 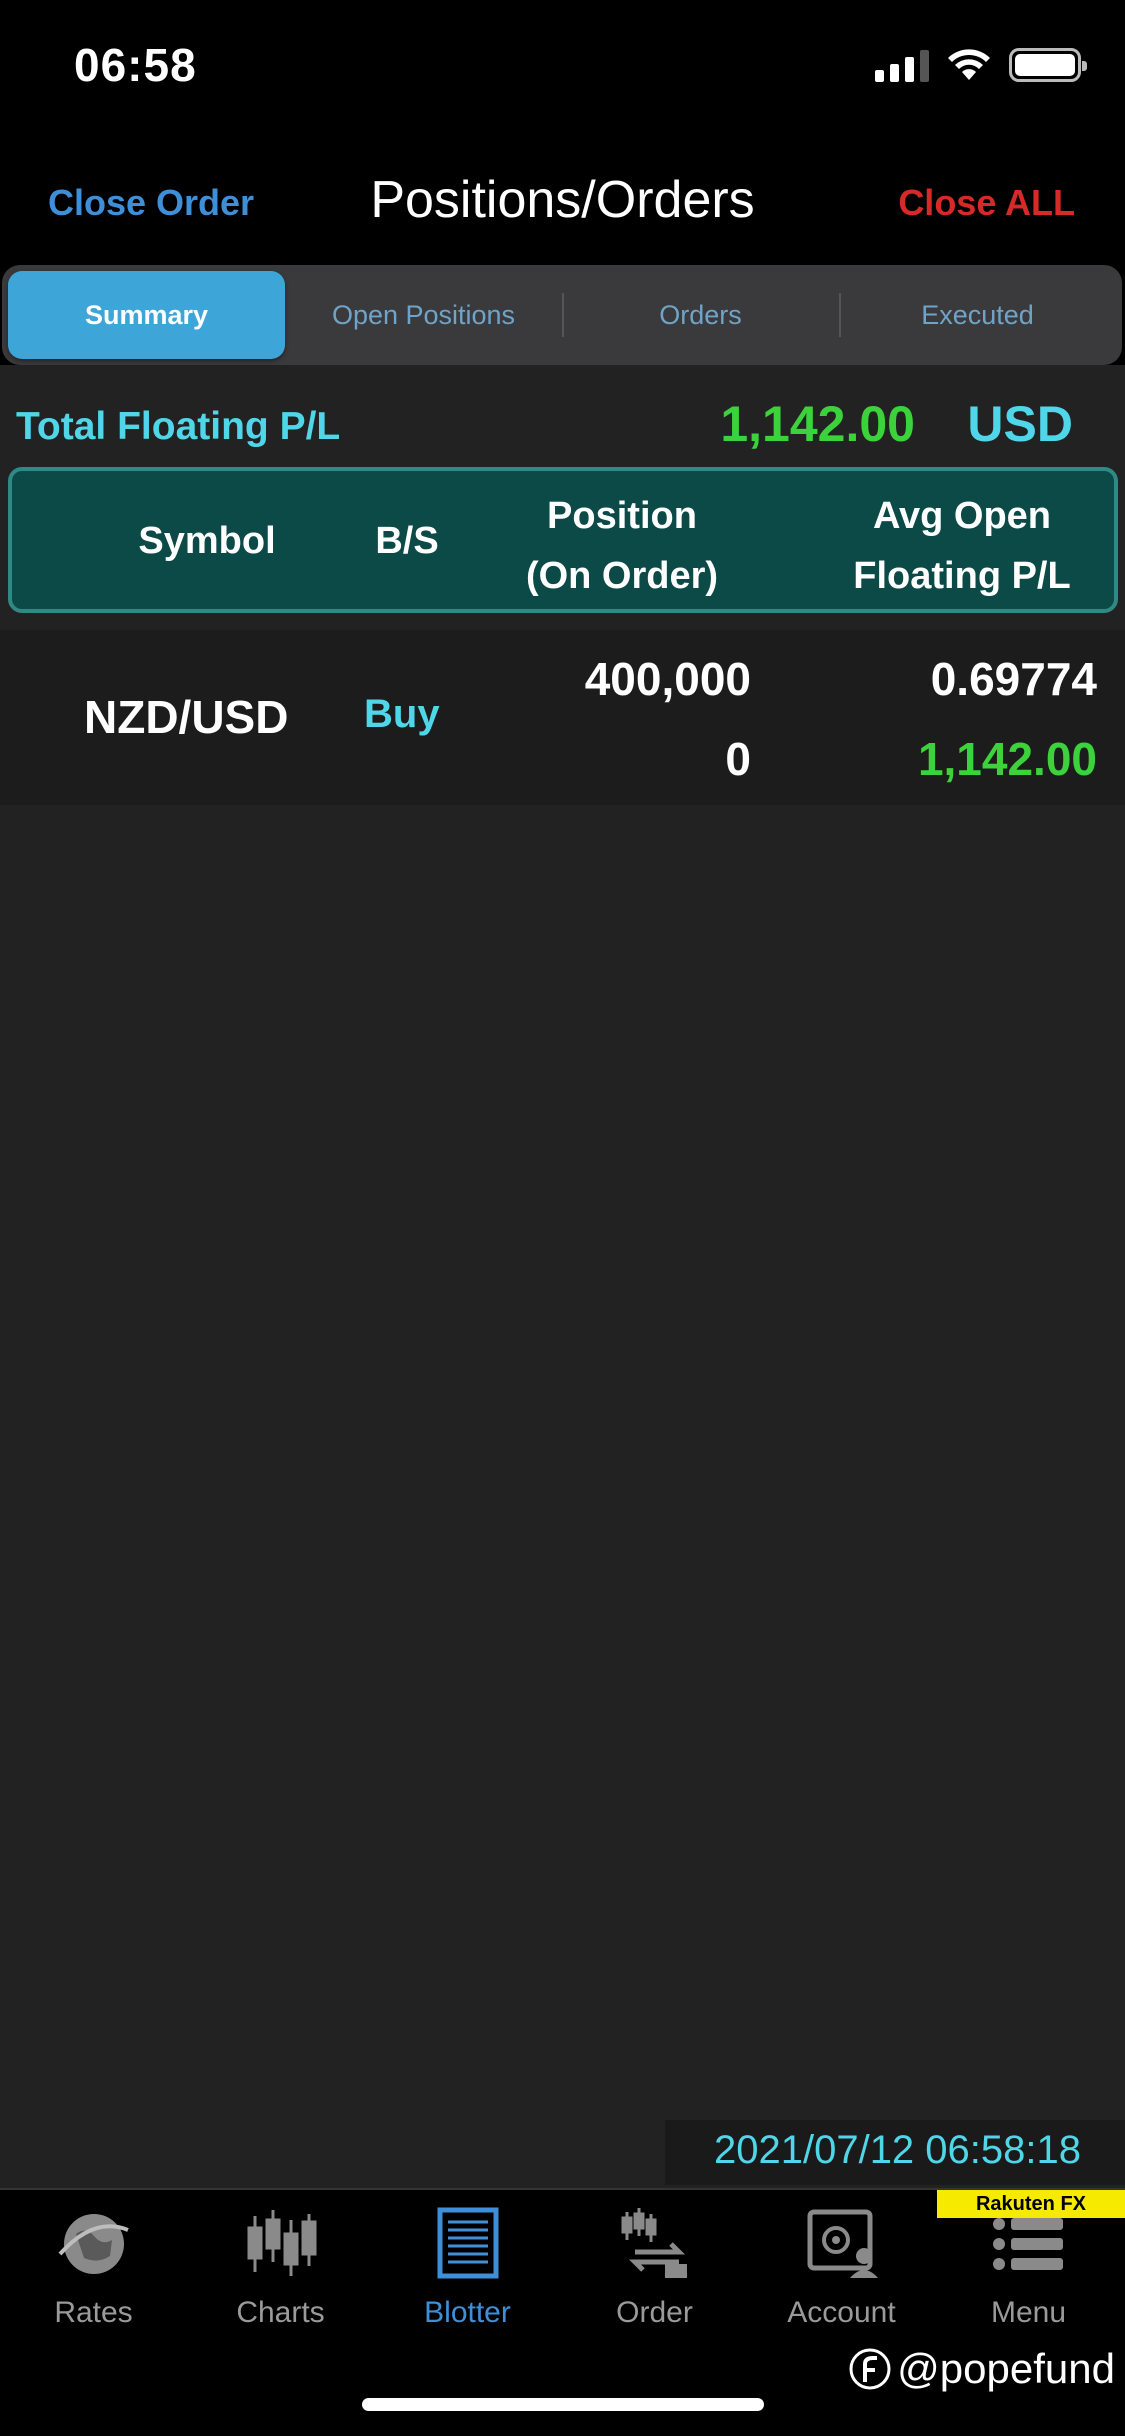 What do you see at coordinates (962, 546) in the screenshot?
I see `column-avg-open: Avg Open Floating P/L` at bounding box center [962, 546].